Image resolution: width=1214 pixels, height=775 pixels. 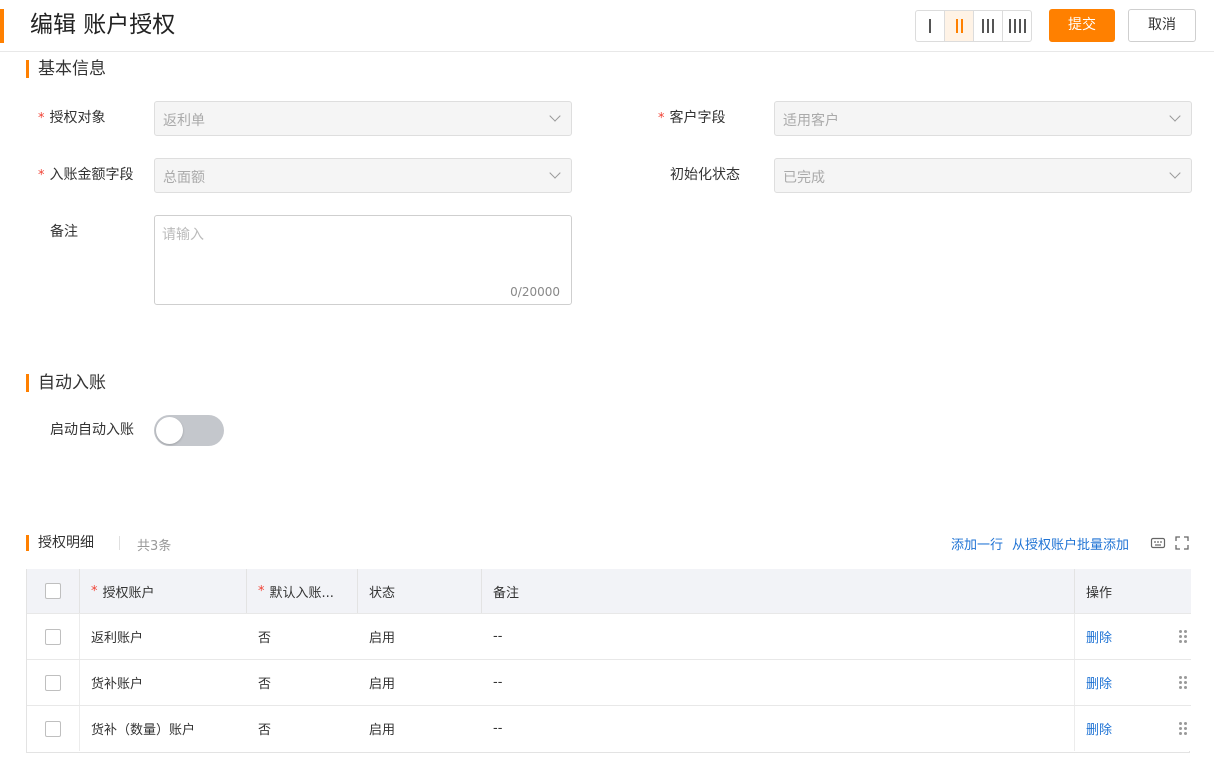 I want to click on section-title-auto-entry: 自动入账, so click(x=66, y=383).